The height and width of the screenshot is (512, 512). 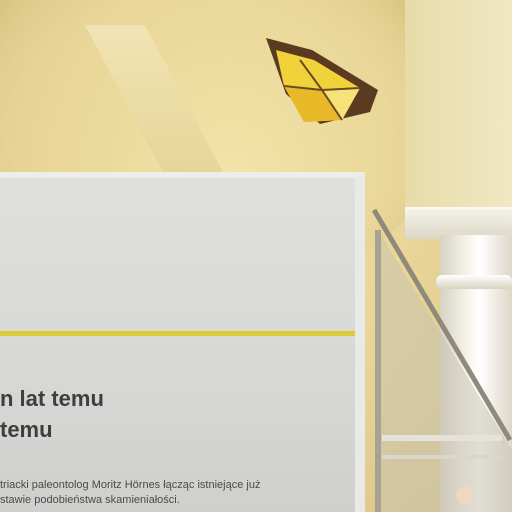 What do you see at coordinates (445, 371) in the screenshot?
I see `case-glass` at bounding box center [445, 371].